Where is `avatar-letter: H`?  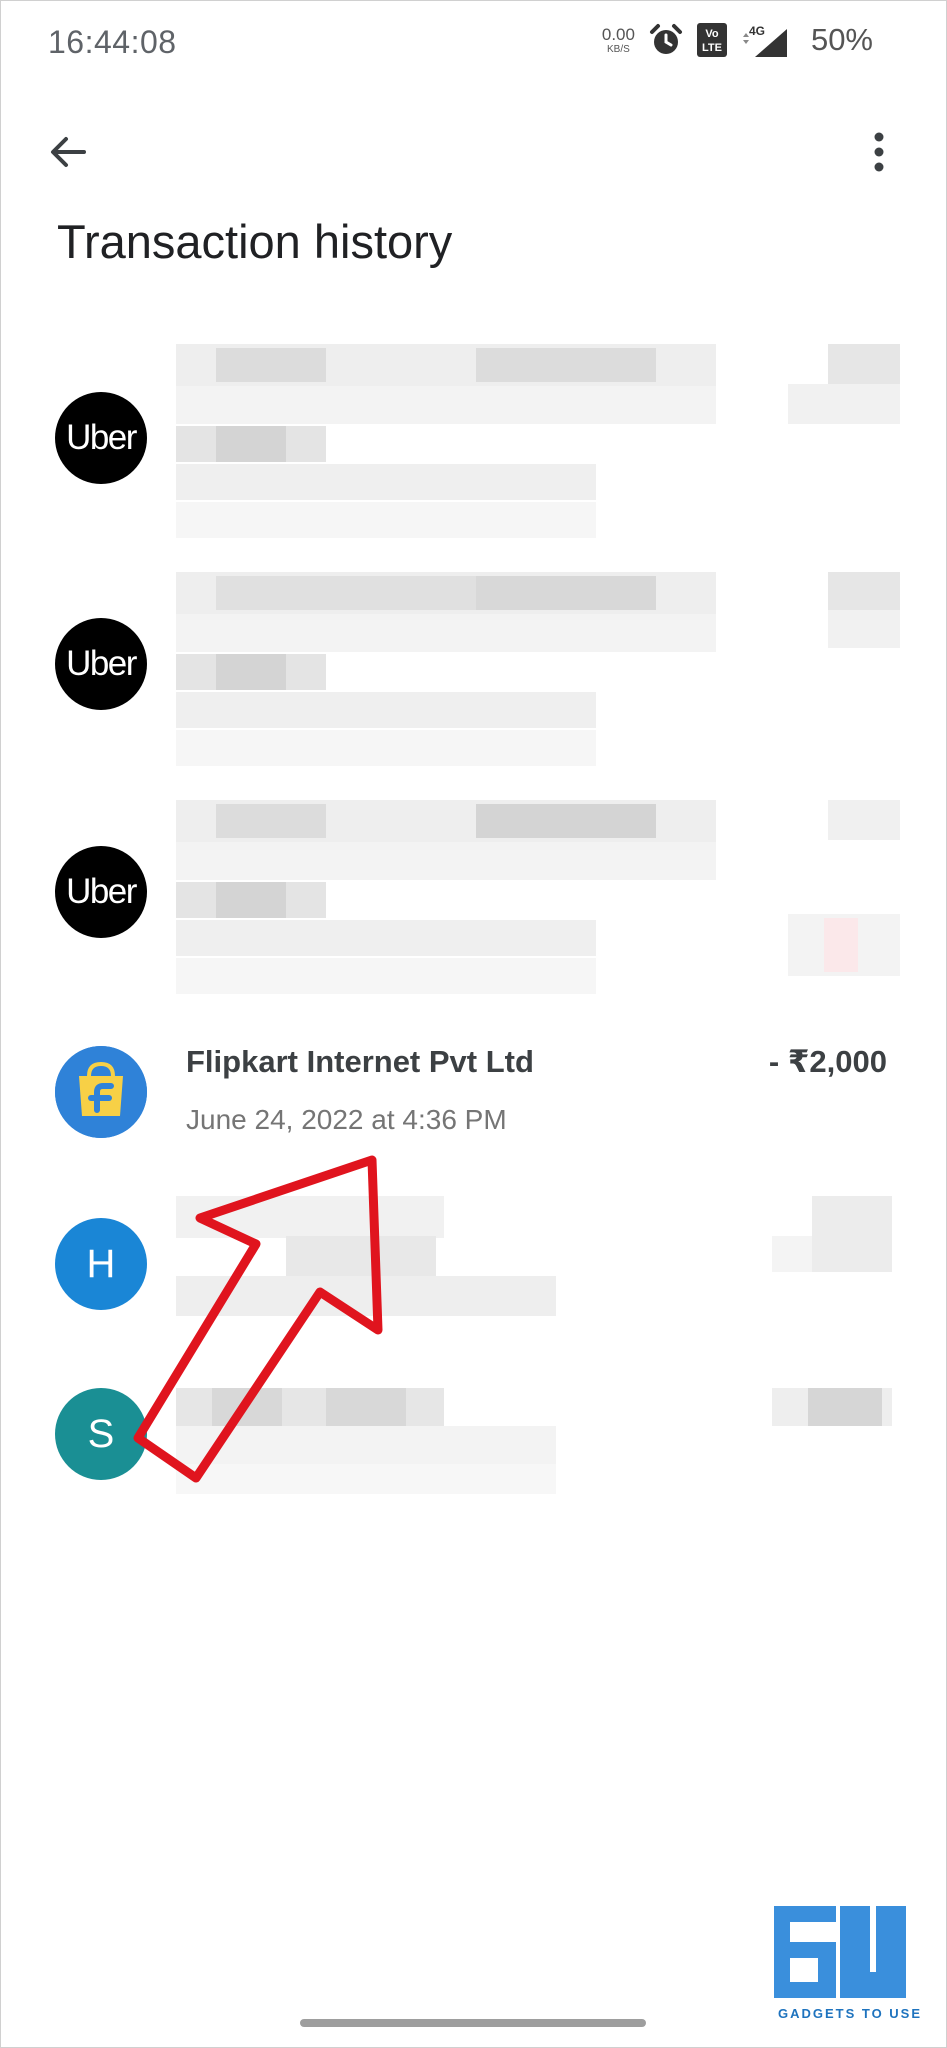
avatar-letter: H is located at coordinates (101, 1263).